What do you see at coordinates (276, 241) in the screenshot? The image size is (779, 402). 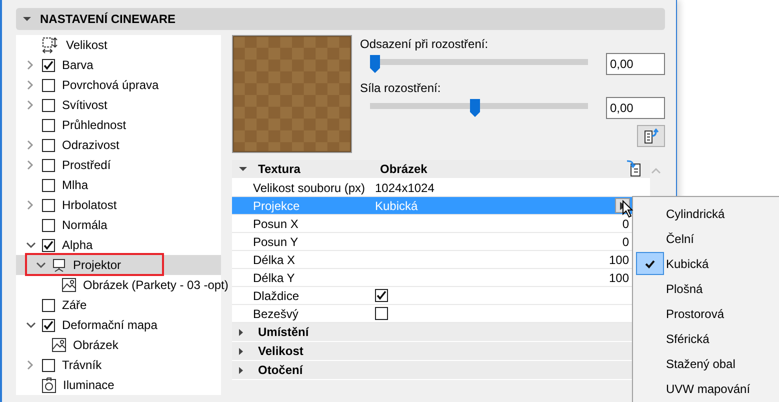 I see `property-label: Posun Y` at bounding box center [276, 241].